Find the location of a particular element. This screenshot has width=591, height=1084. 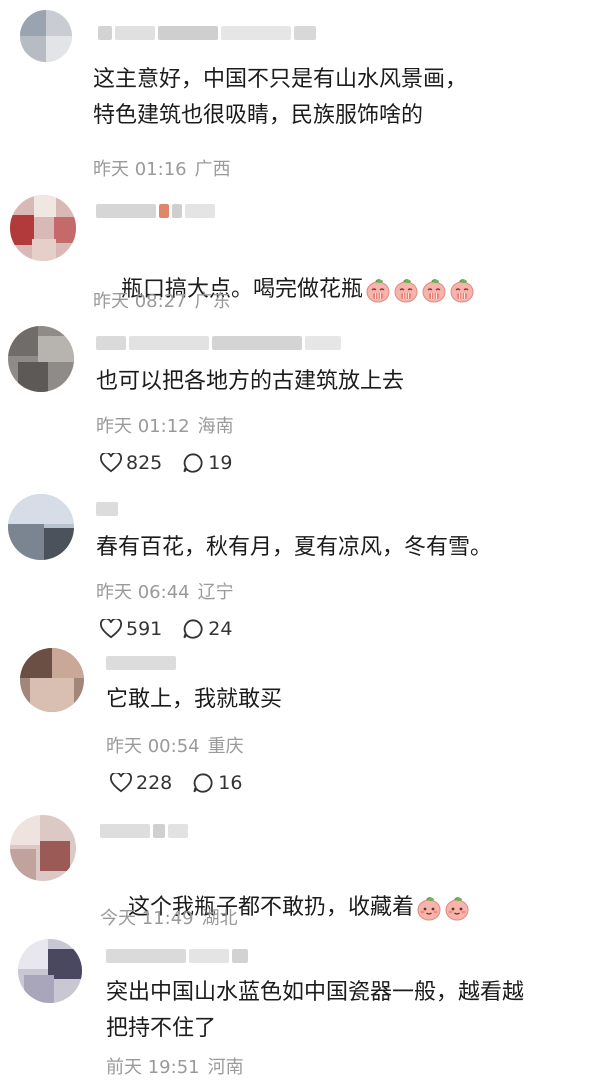

like-count: 825 is located at coordinates (144, 463).